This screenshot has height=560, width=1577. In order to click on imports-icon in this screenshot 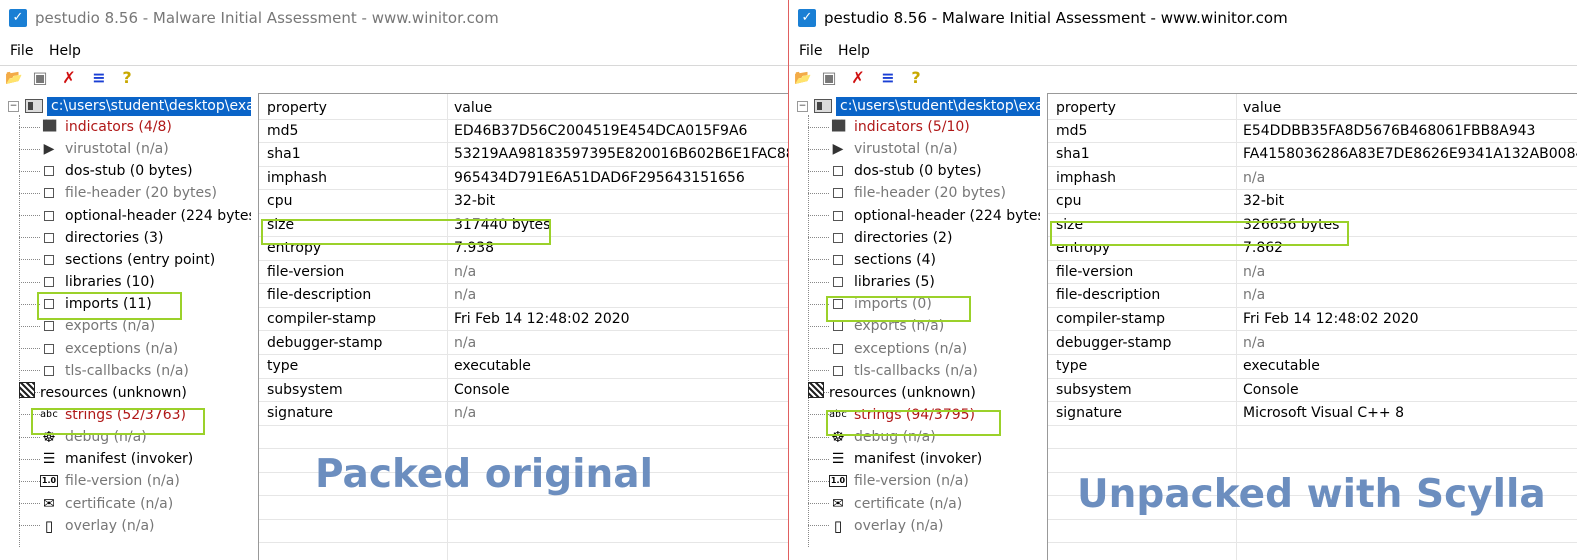, I will do `click(838, 304)`.